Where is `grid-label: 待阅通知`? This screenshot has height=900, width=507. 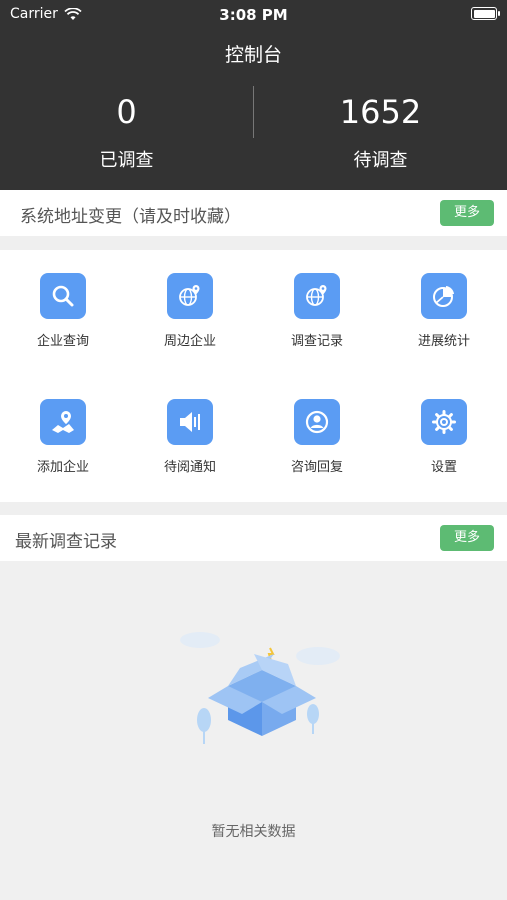
grid-label: 待阅通知 is located at coordinates (189, 467).